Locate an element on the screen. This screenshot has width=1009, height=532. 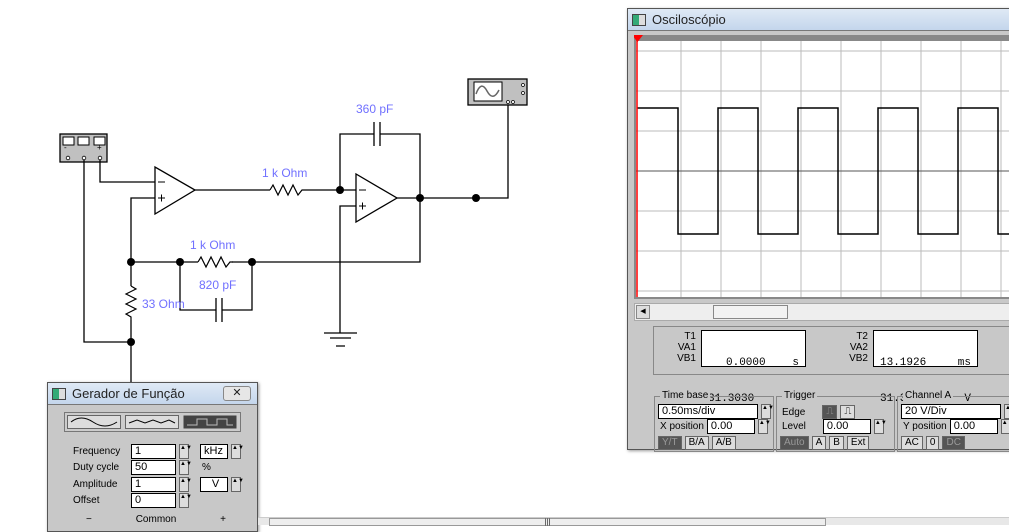
scroll-thumb is located at coordinates (750, 312).